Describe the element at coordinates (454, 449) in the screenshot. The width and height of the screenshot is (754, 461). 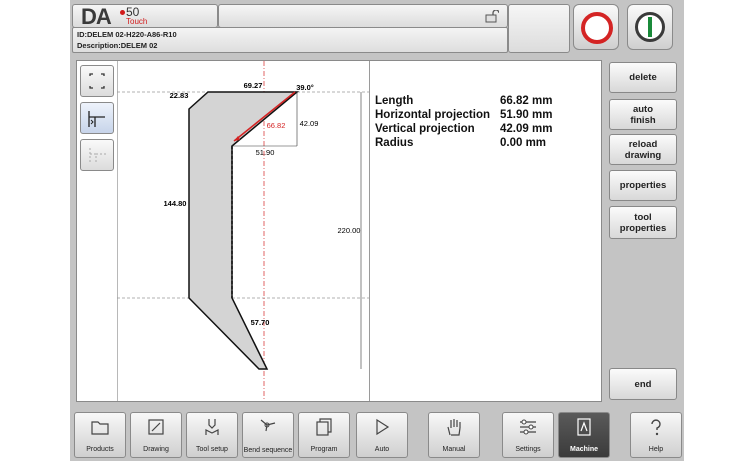
I see `nav-label: Manual` at that location.